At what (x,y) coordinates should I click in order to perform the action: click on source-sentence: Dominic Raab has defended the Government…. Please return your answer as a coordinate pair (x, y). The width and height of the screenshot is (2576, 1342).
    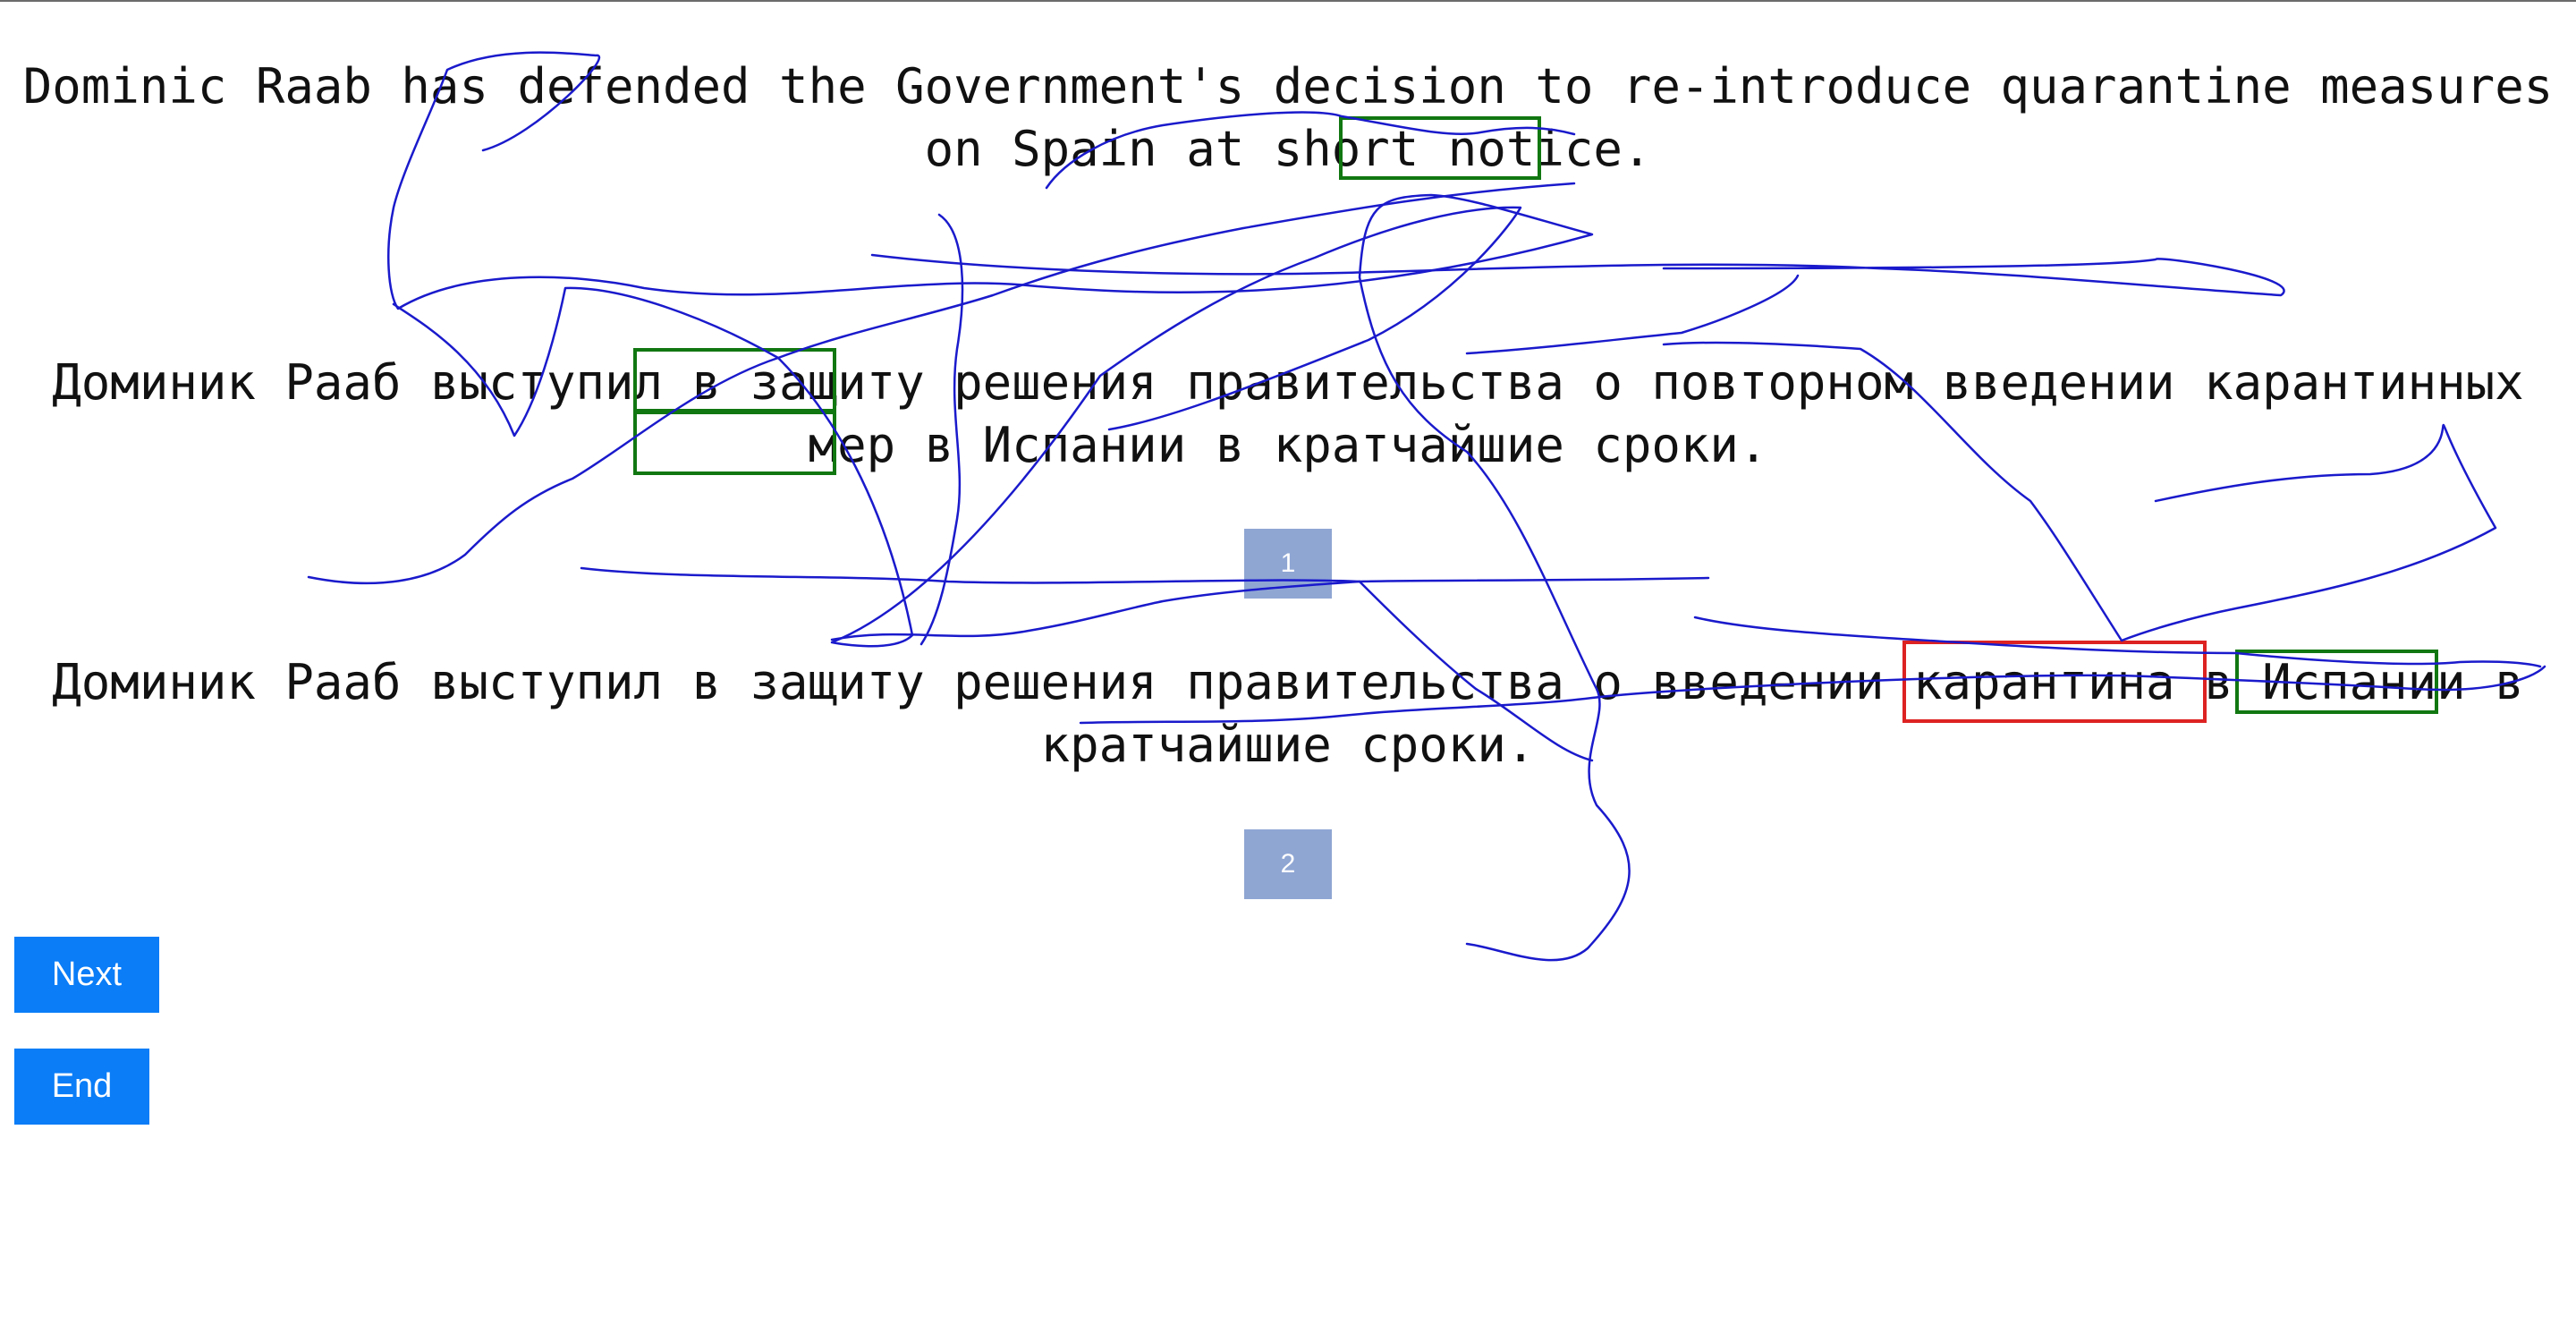
    Looking at the image, I should click on (1288, 118).